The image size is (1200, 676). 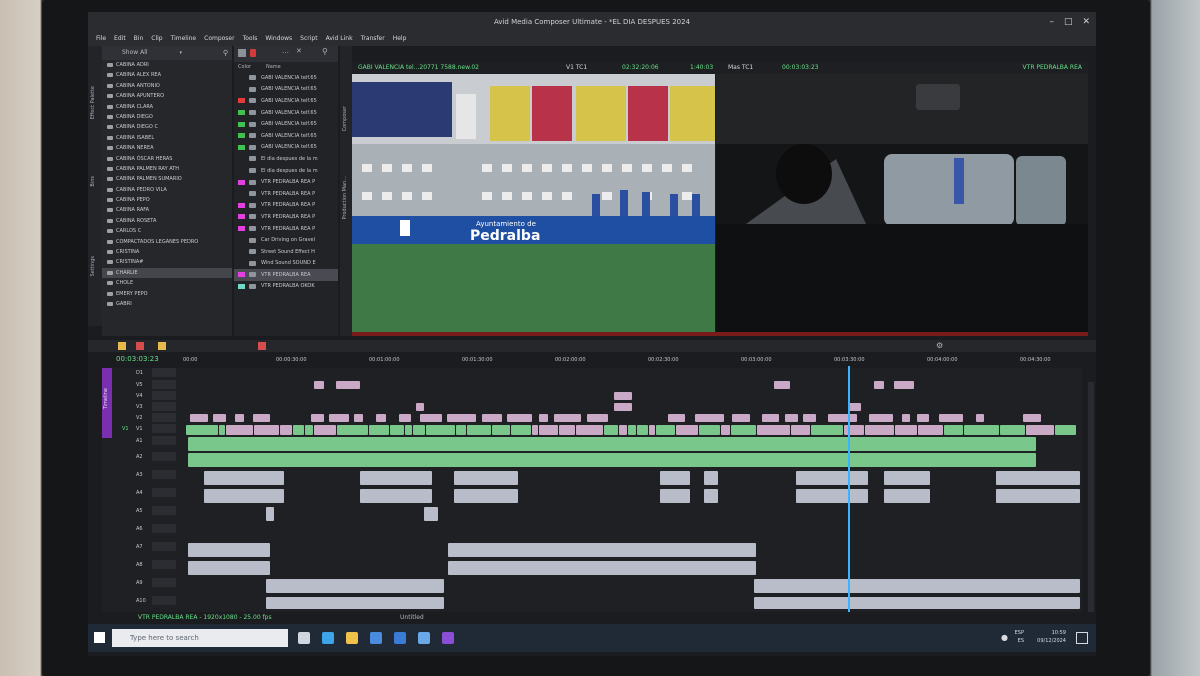 I want to click on tab-effect-palette: Effect Palette, so click(x=93, y=102).